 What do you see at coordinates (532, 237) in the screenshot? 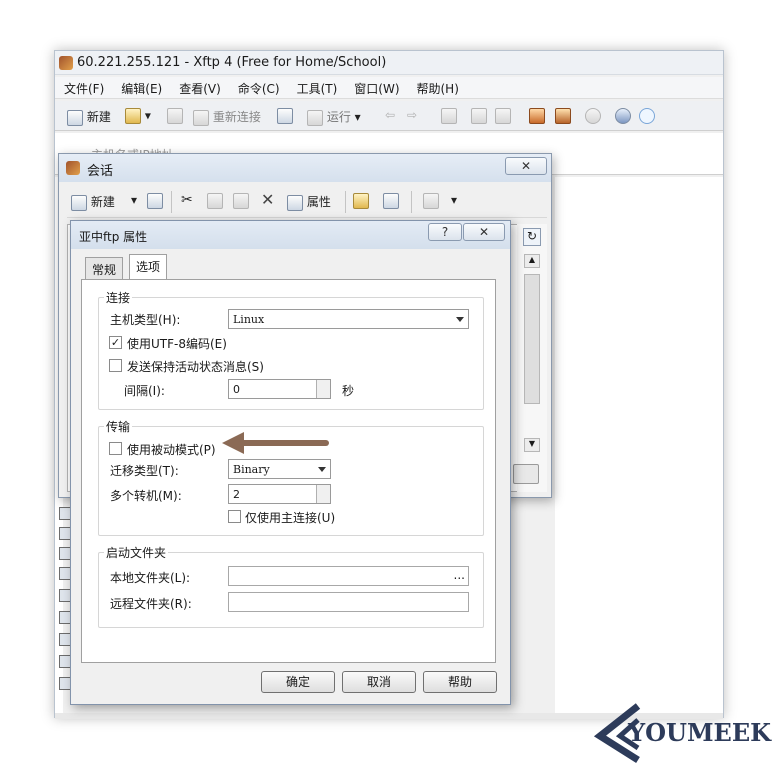
I see `refresh-icon: ↻` at bounding box center [532, 237].